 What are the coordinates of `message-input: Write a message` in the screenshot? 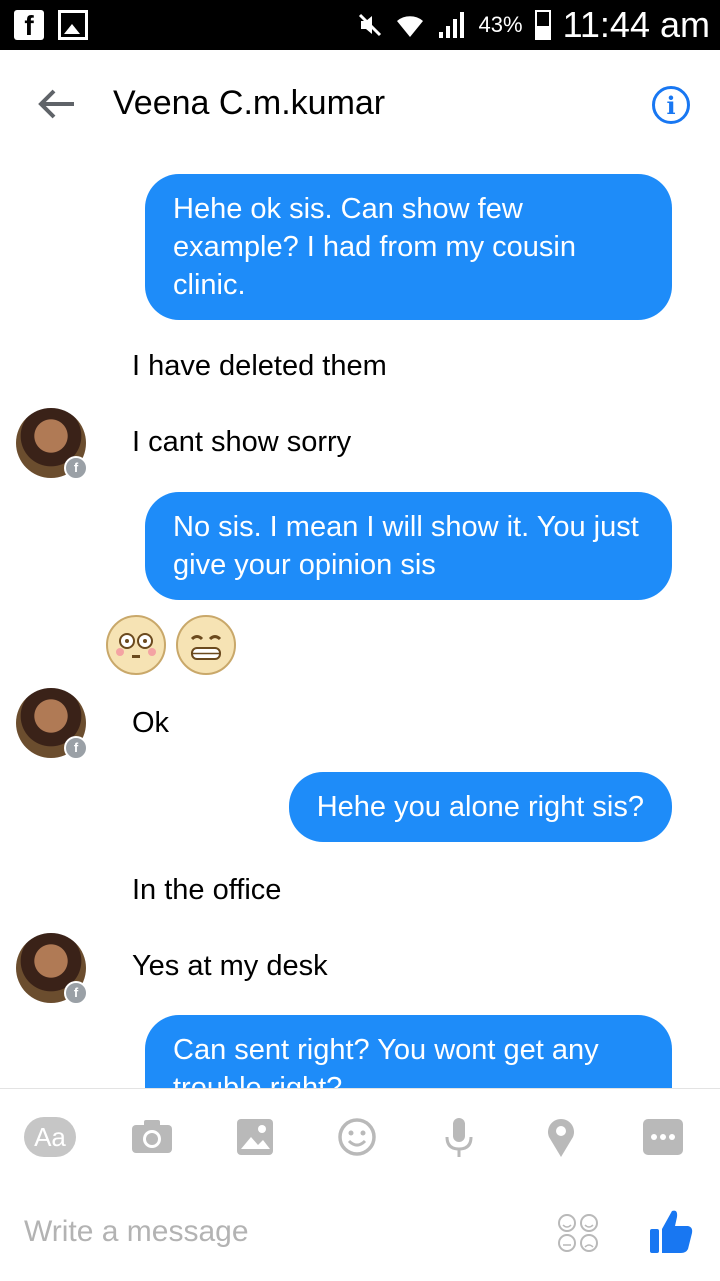 It's located at (136, 1232).